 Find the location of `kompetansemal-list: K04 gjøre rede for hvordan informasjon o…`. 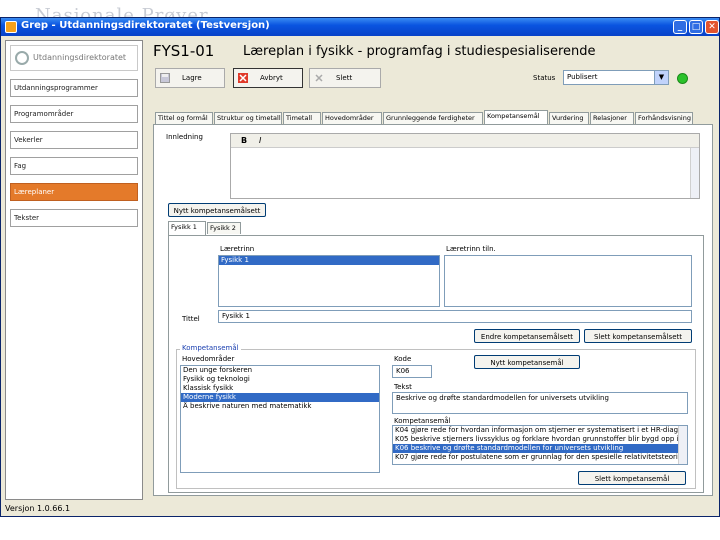

kompetansemal-list: K04 gjøre rede for hvordan informasjon o… is located at coordinates (540, 445).